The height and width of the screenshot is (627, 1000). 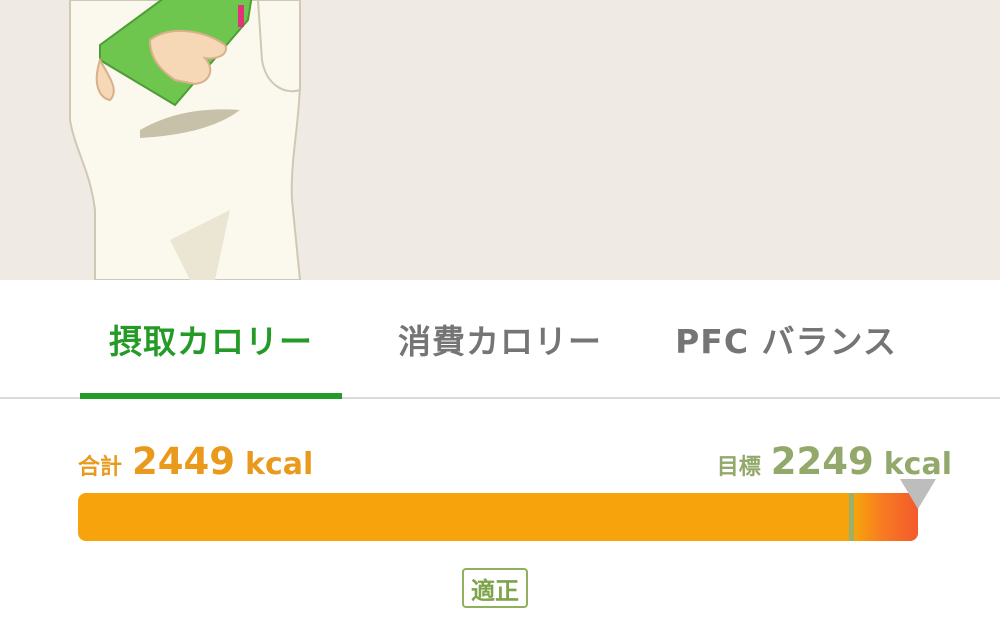 I want to click on tab-intake-calories: 摂取カロリー, so click(x=211, y=339).